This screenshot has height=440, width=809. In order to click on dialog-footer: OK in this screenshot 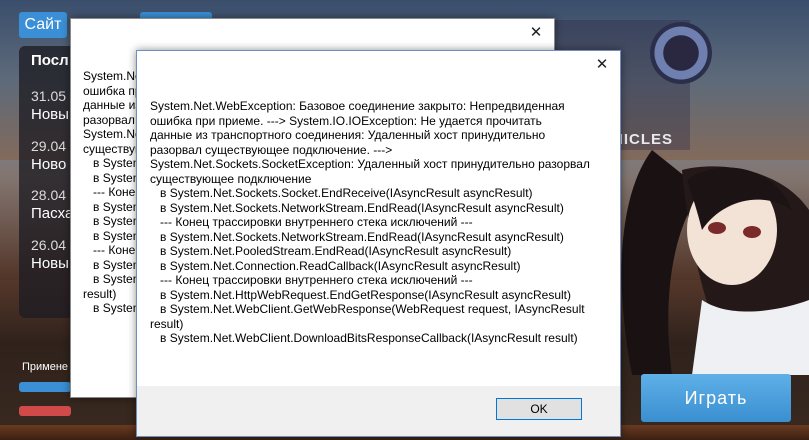, I will do `click(378, 411)`.